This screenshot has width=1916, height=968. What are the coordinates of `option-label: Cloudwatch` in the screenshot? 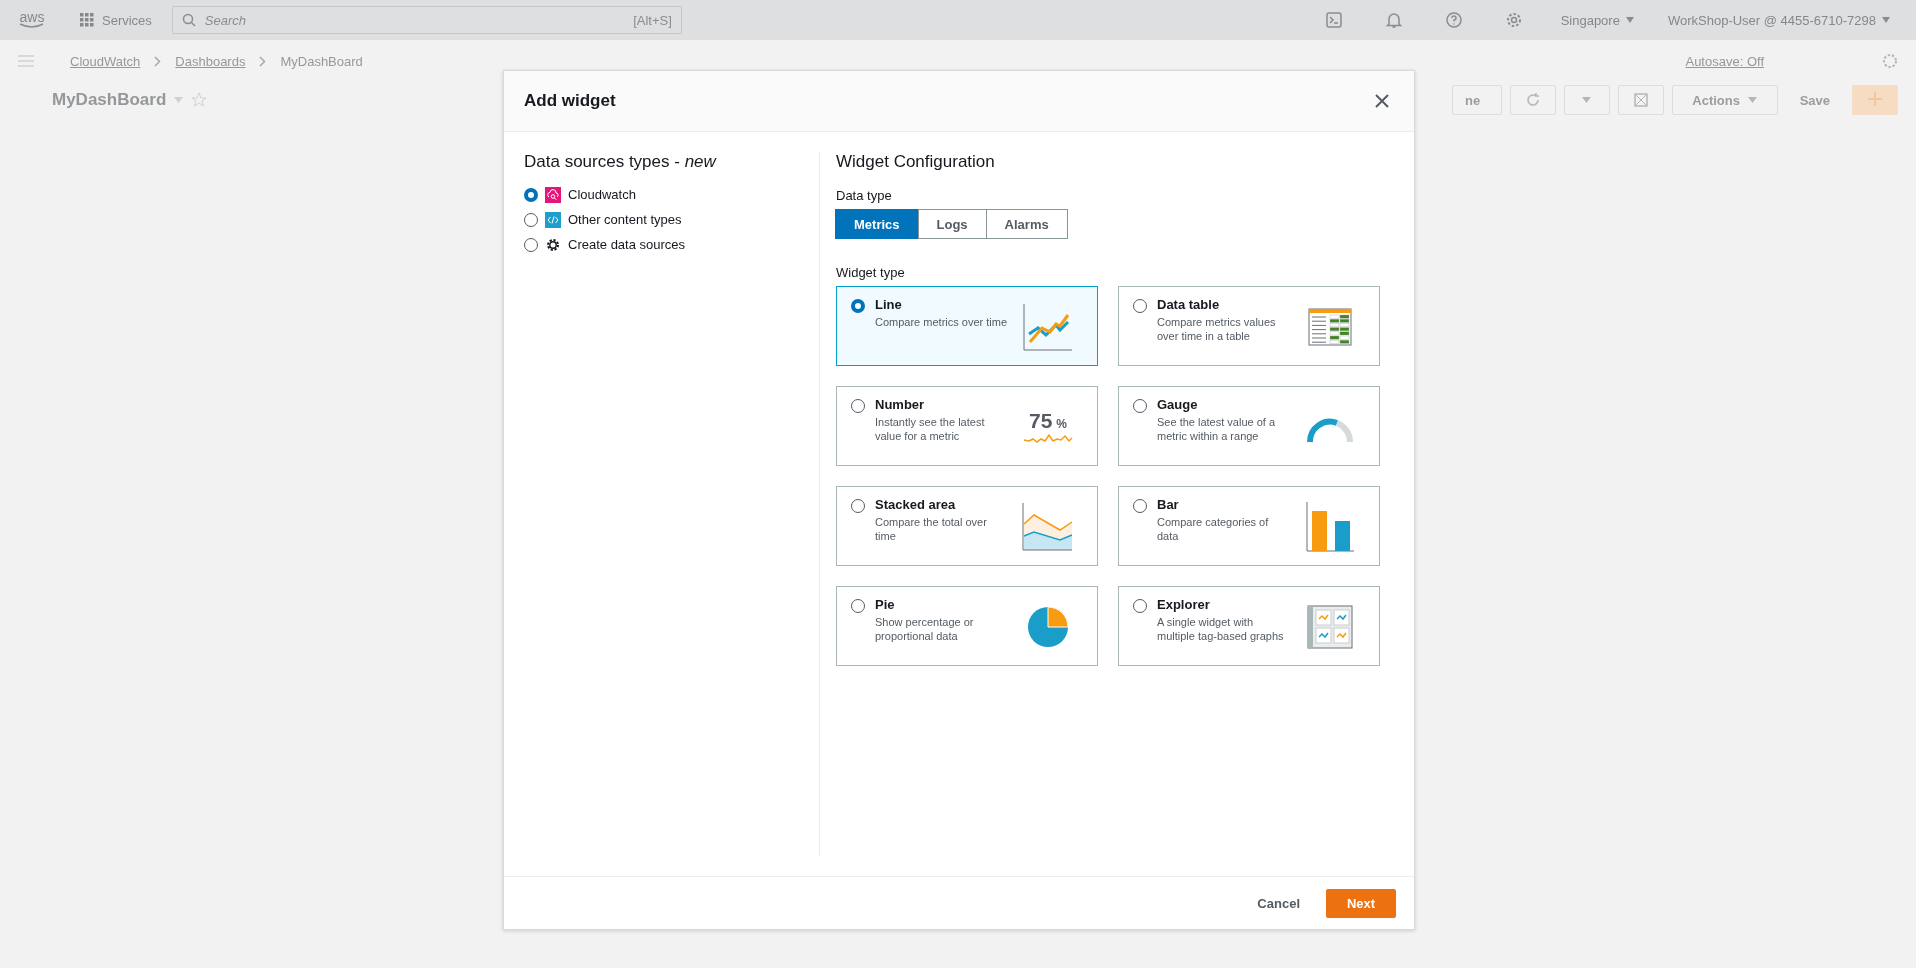 It's located at (602, 194).